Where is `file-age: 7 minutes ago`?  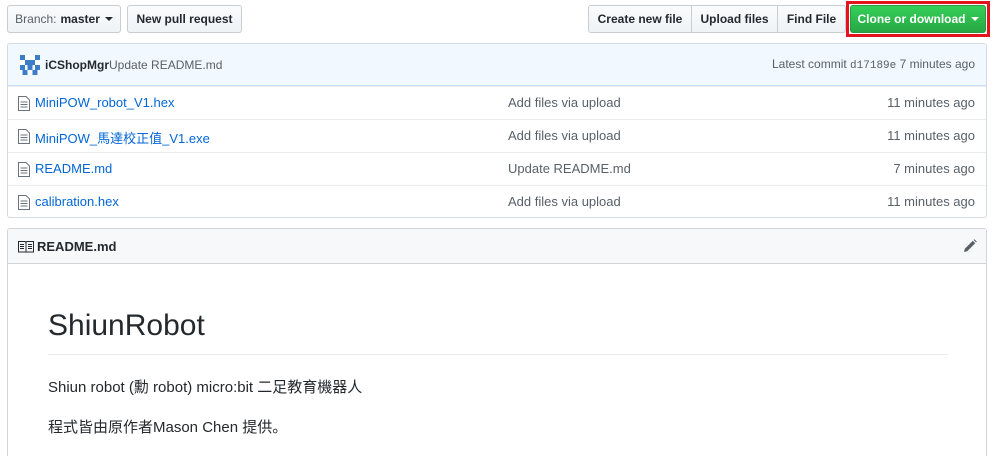 file-age: 7 minutes ago is located at coordinates (934, 168).